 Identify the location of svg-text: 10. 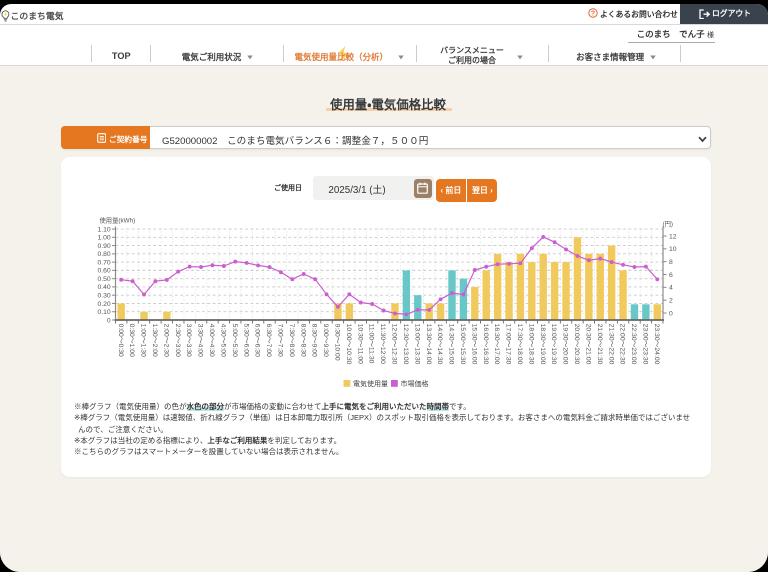
(673, 249).